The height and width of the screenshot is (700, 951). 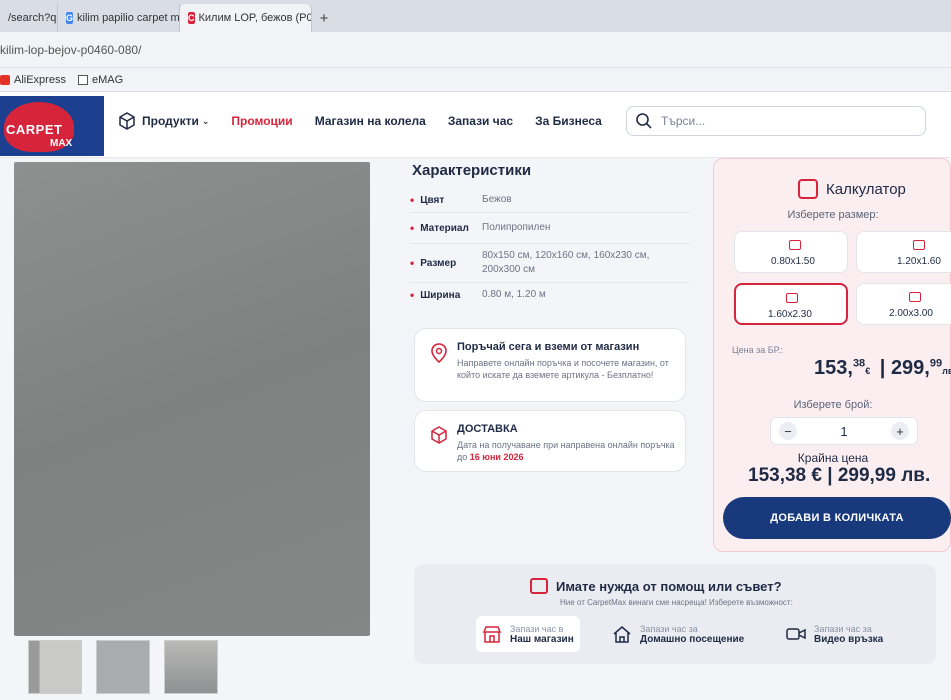 What do you see at coordinates (910, 368) in the screenshot?
I see `price-bgn-int: 299,` at bounding box center [910, 368].